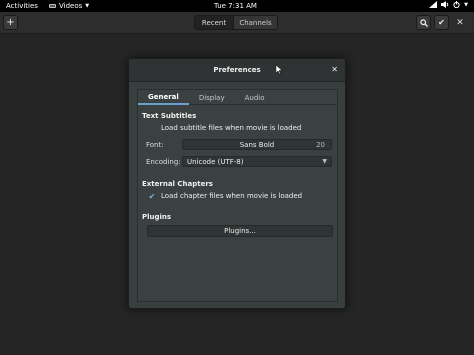 The image size is (474, 355). I want to click on window-close-button: ✕, so click(460, 22).